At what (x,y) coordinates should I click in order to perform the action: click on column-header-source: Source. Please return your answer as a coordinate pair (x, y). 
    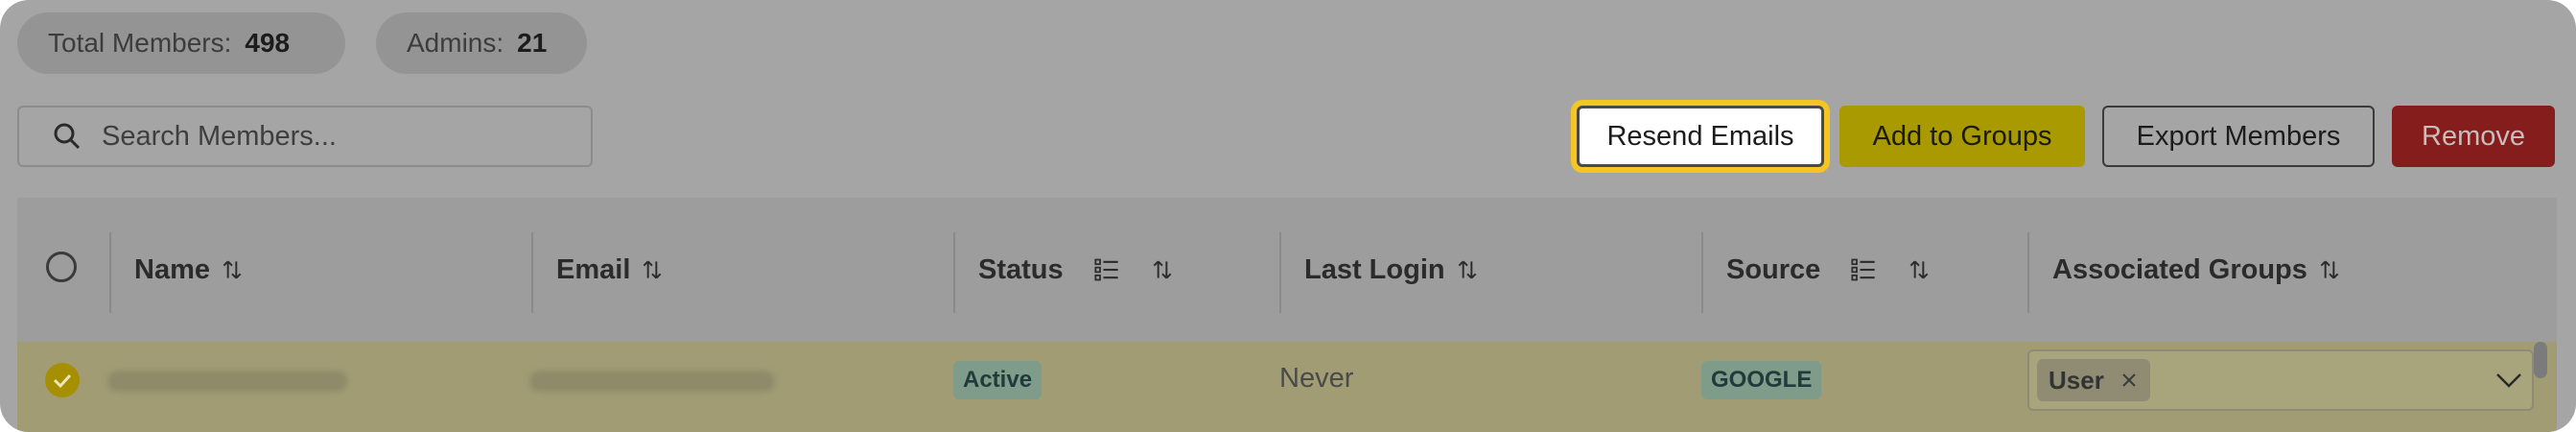
    Looking at the image, I should click on (1829, 270).